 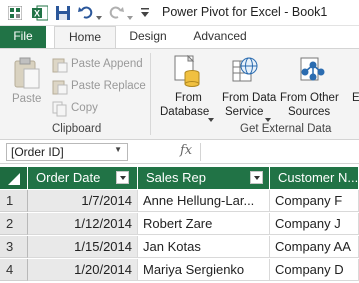 What do you see at coordinates (249, 98) in the screenshot?
I see `from-data-service-label: From Data` at bounding box center [249, 98].